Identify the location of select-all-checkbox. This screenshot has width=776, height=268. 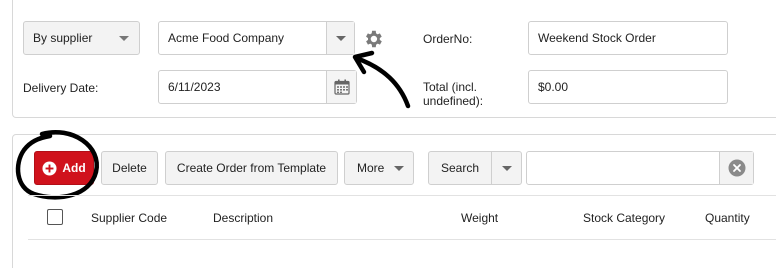
(55, 217).